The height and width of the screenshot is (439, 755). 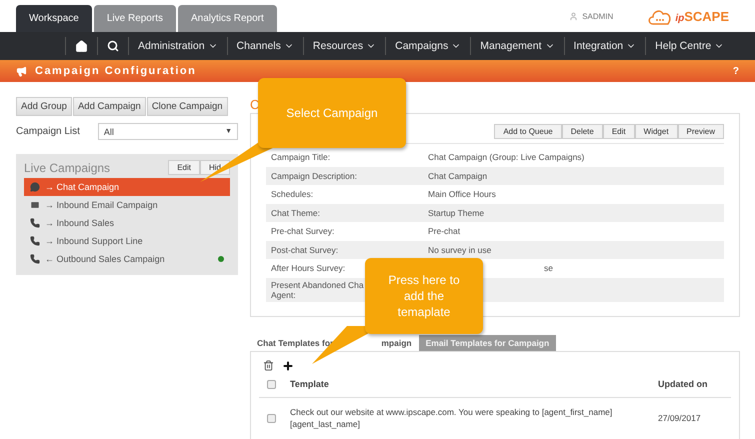 I want to click on logo-text: ipSCAPE, so click(x=702, y=16).